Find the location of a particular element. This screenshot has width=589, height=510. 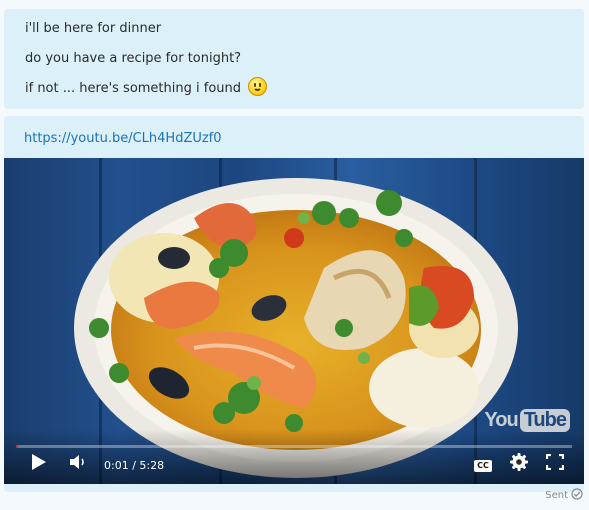

time-display: 0:01 / 5:28 is located at coordinates (134, 465).